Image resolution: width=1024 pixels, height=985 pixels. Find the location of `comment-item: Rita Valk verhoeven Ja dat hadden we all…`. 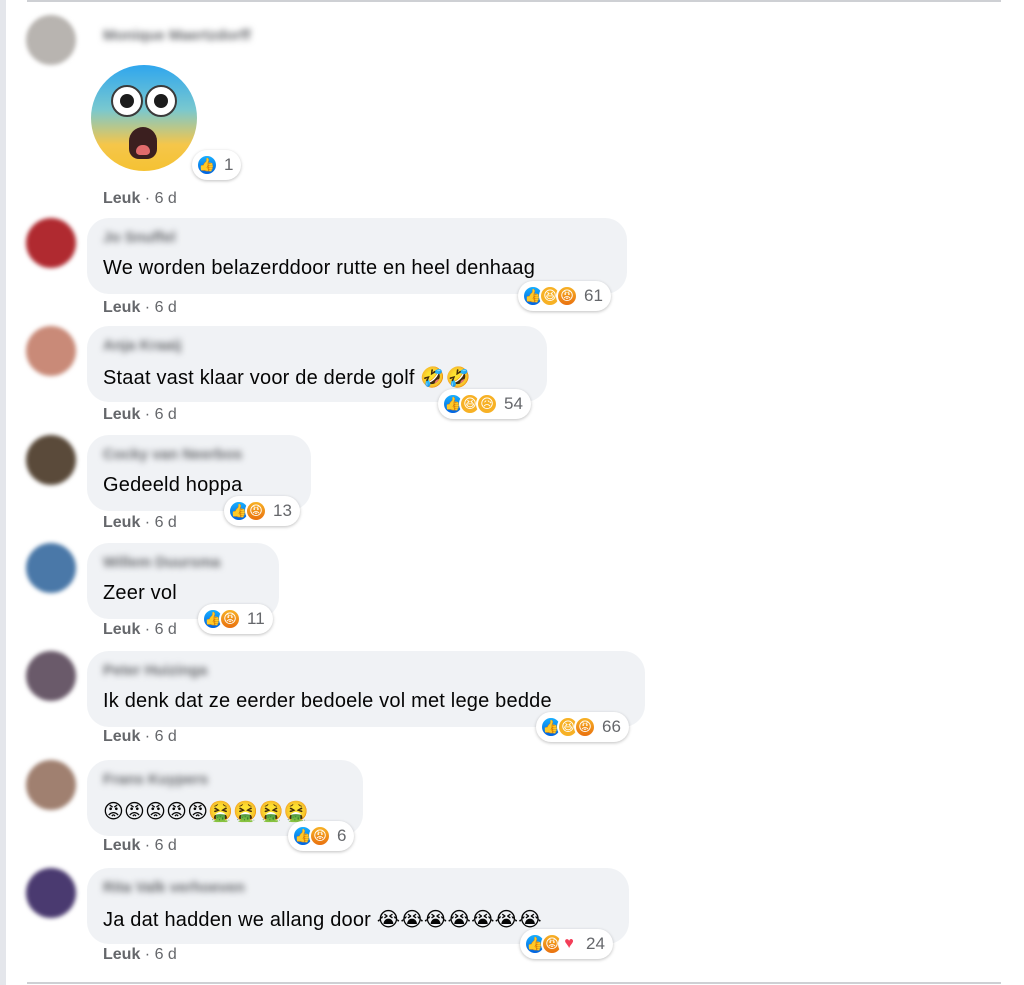

comment-item: Rita Valk verhoeven Ja dat hadden we all… is located at coordinates (516, 918).